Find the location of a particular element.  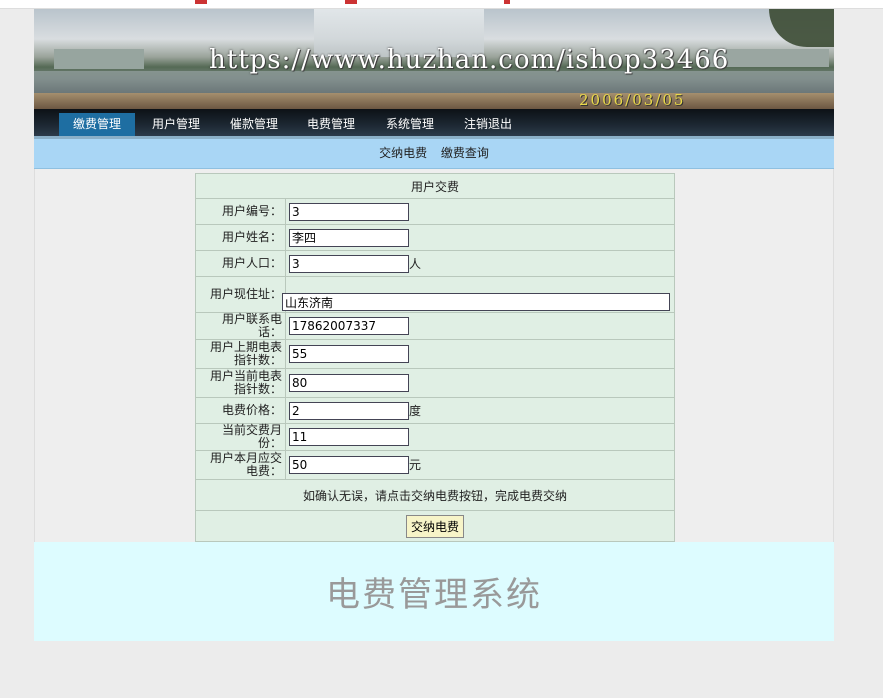

user-name-input is located at coordinates (349, 237).